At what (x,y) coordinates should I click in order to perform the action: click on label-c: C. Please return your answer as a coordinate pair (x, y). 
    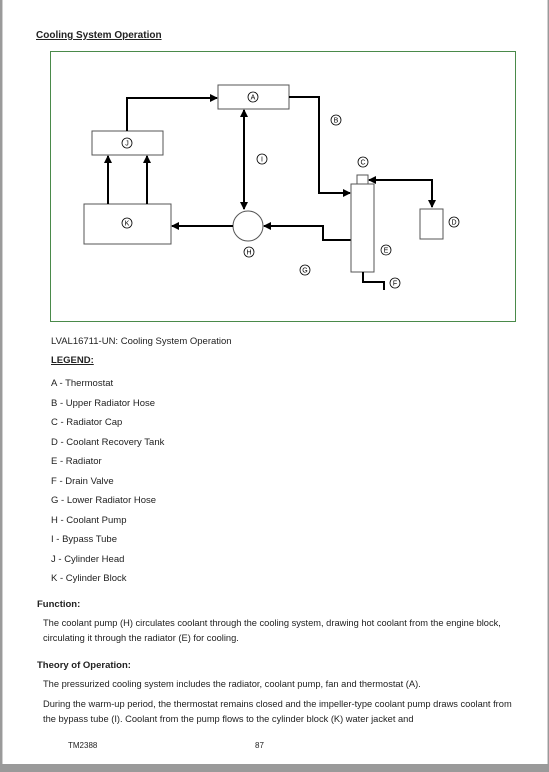
    Looking at the image, I should click on (362, 163).